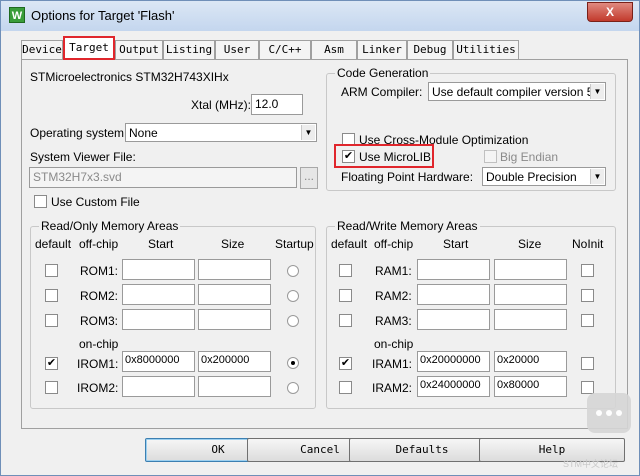 This screenshot has width=640, height=476. Describe the element at coordinates (158, 361) in the screenshot. I see `irom1-start-input: 0x8000000` at that location.